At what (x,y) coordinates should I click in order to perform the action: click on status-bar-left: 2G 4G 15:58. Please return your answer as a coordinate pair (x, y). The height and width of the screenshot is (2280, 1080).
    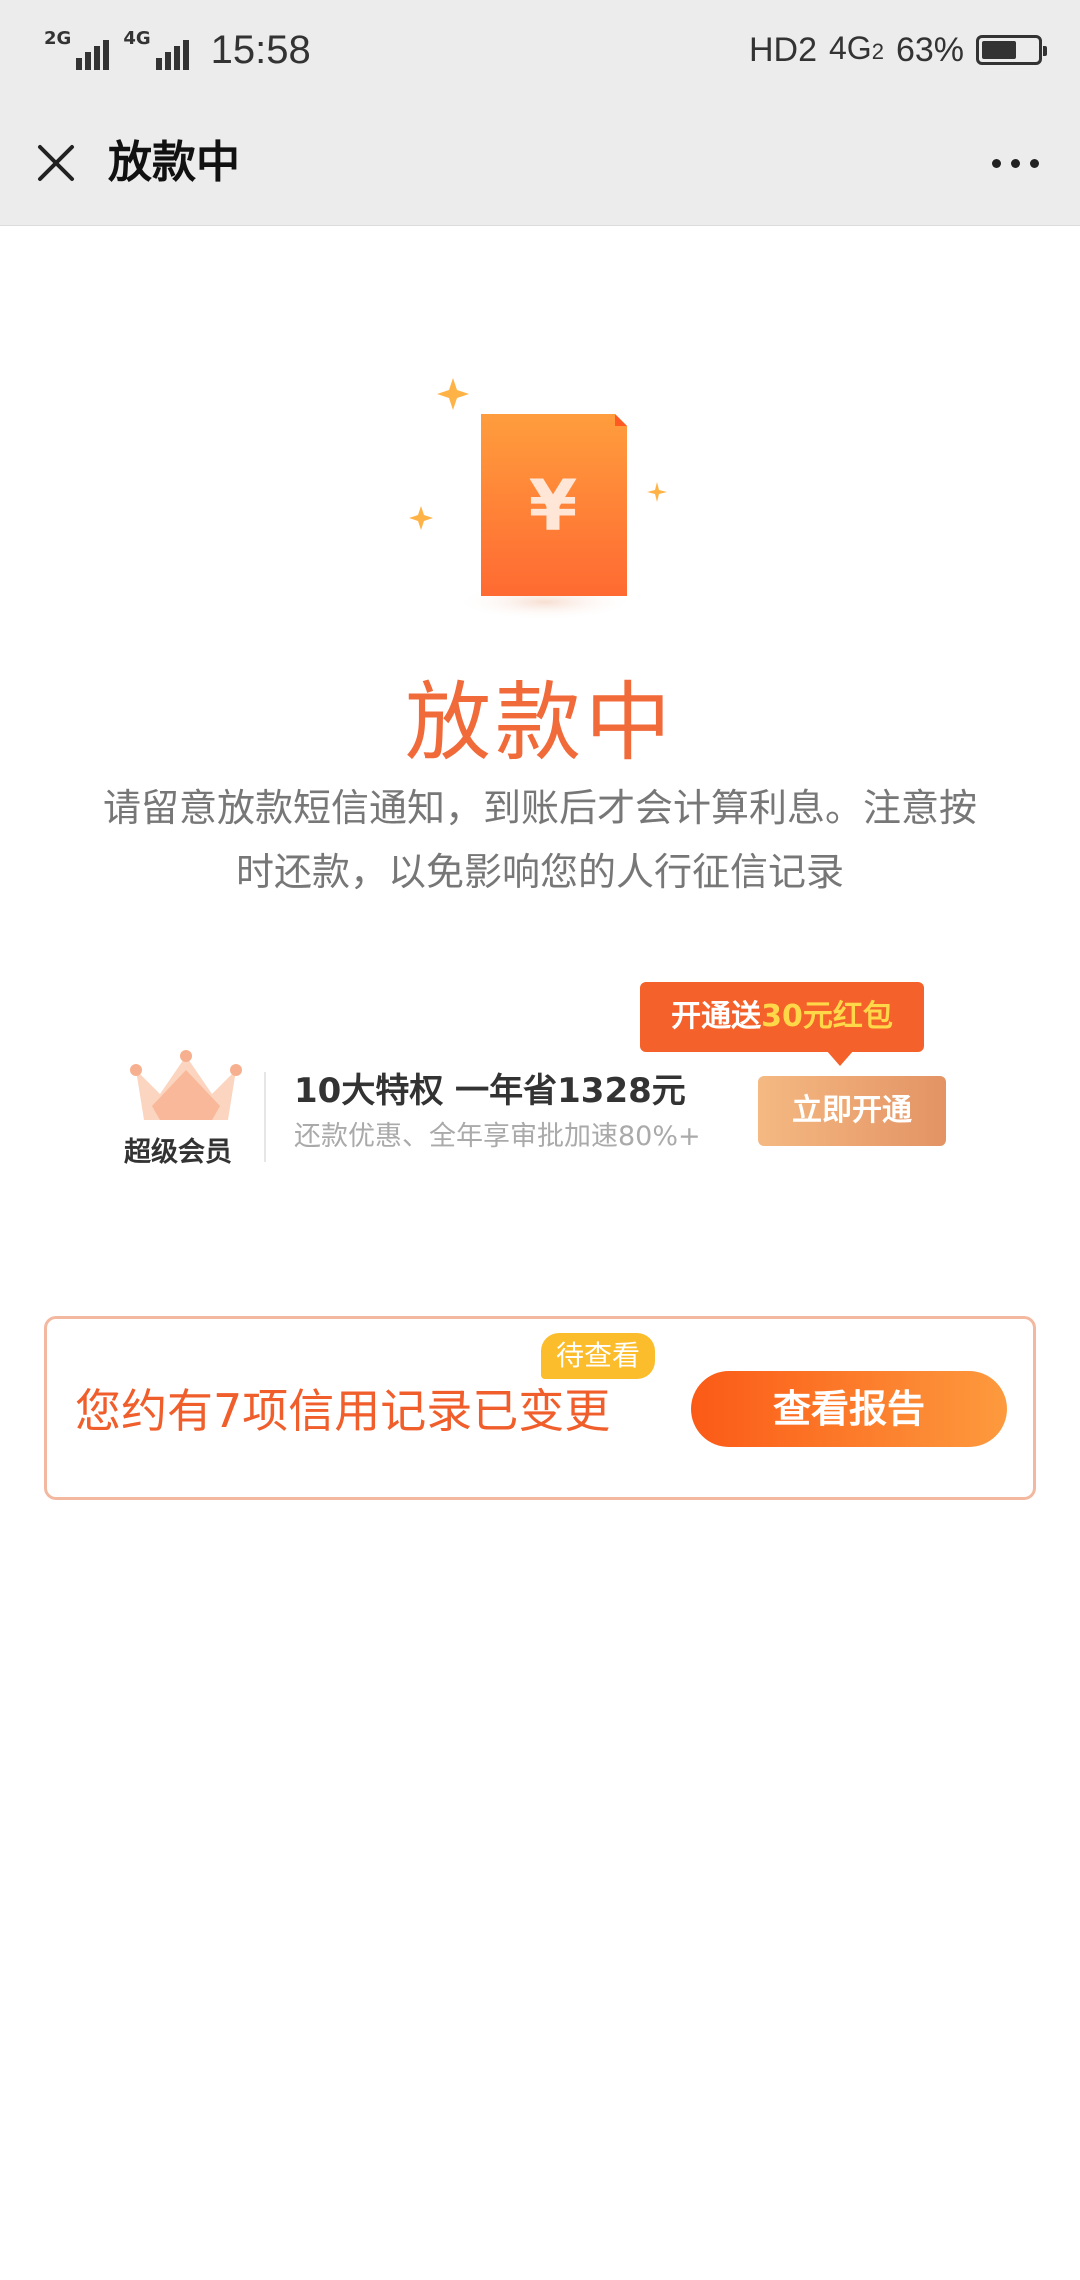
    Looking at the image, I should click on (177, 50).